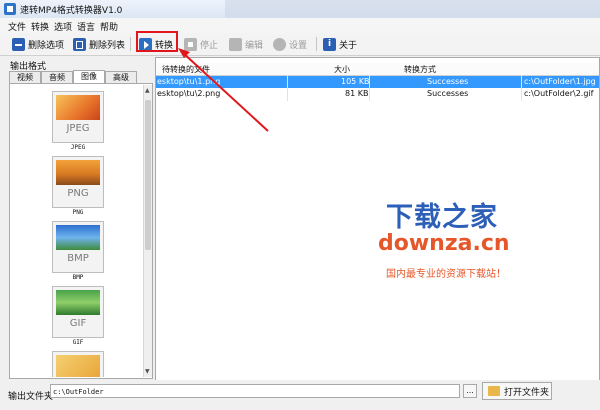  I want to click on delete-option-label: 删除选项, so click(46, 45).